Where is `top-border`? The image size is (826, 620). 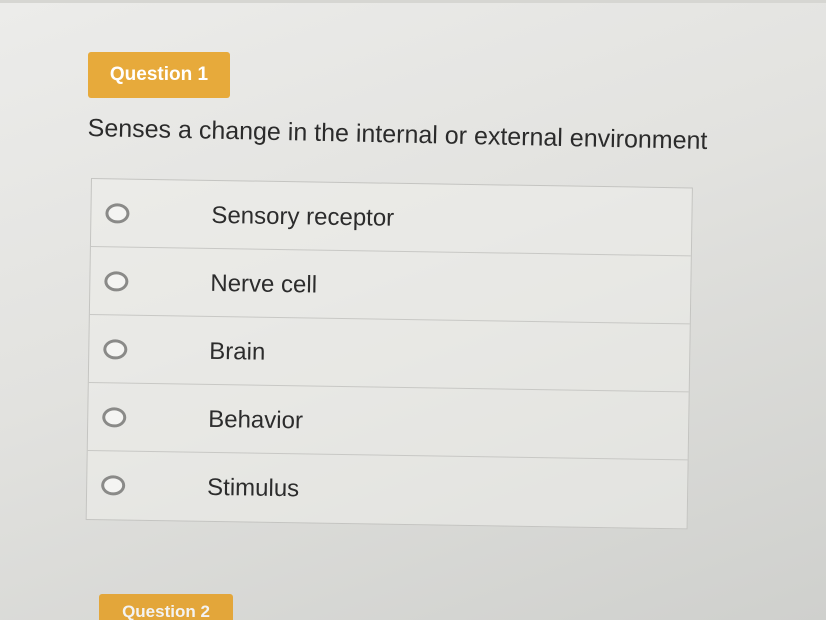
top-border is located at coordinates (413, 1).